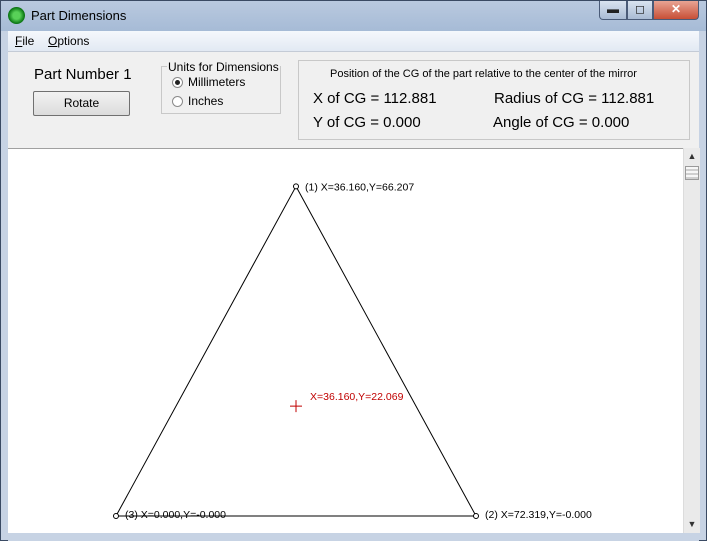 This screenshot has width=707, height=541. What do you see at coordinates (353, 16) in the screenshot?
I see `title-bar: Part Dimensions ▬ ◻ ✕` at bounding box center [353, 16].